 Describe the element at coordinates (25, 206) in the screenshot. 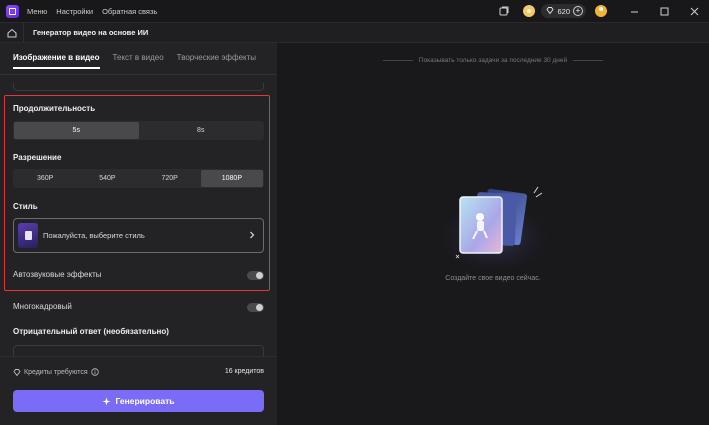

I see `style-label: Стиль` at that location.